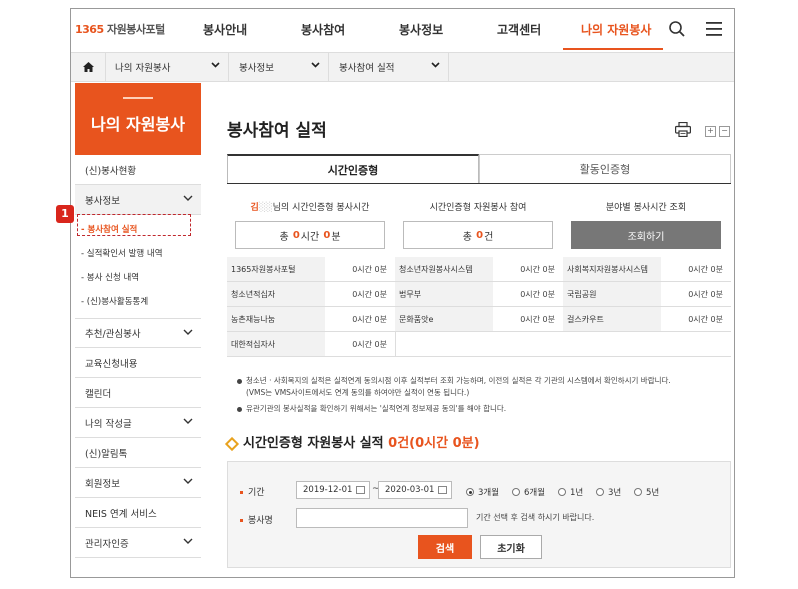  I want to click on sidebar-item-education: 교육신청내용, so click(138, 363).